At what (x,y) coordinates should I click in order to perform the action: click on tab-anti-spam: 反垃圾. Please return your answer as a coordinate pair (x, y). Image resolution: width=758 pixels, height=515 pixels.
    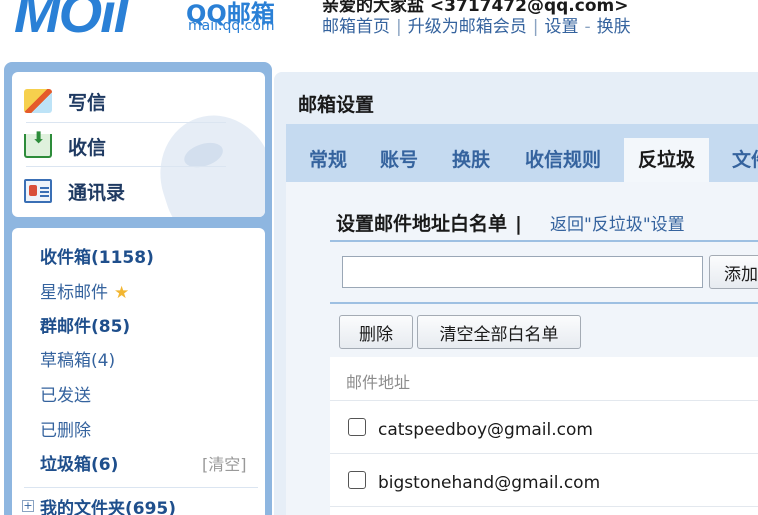
    Looking at the image, I should click on (667, 160).